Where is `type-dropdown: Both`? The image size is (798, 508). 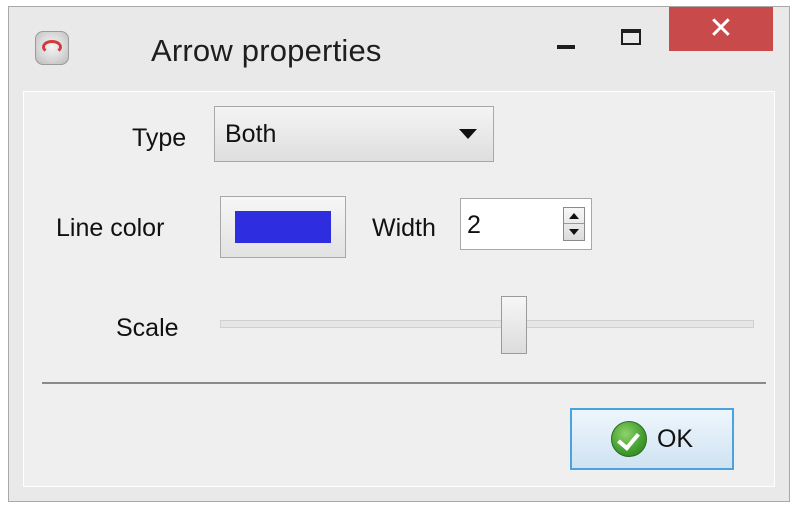
type-dropdown: Both is located at coordinates (354, 134).